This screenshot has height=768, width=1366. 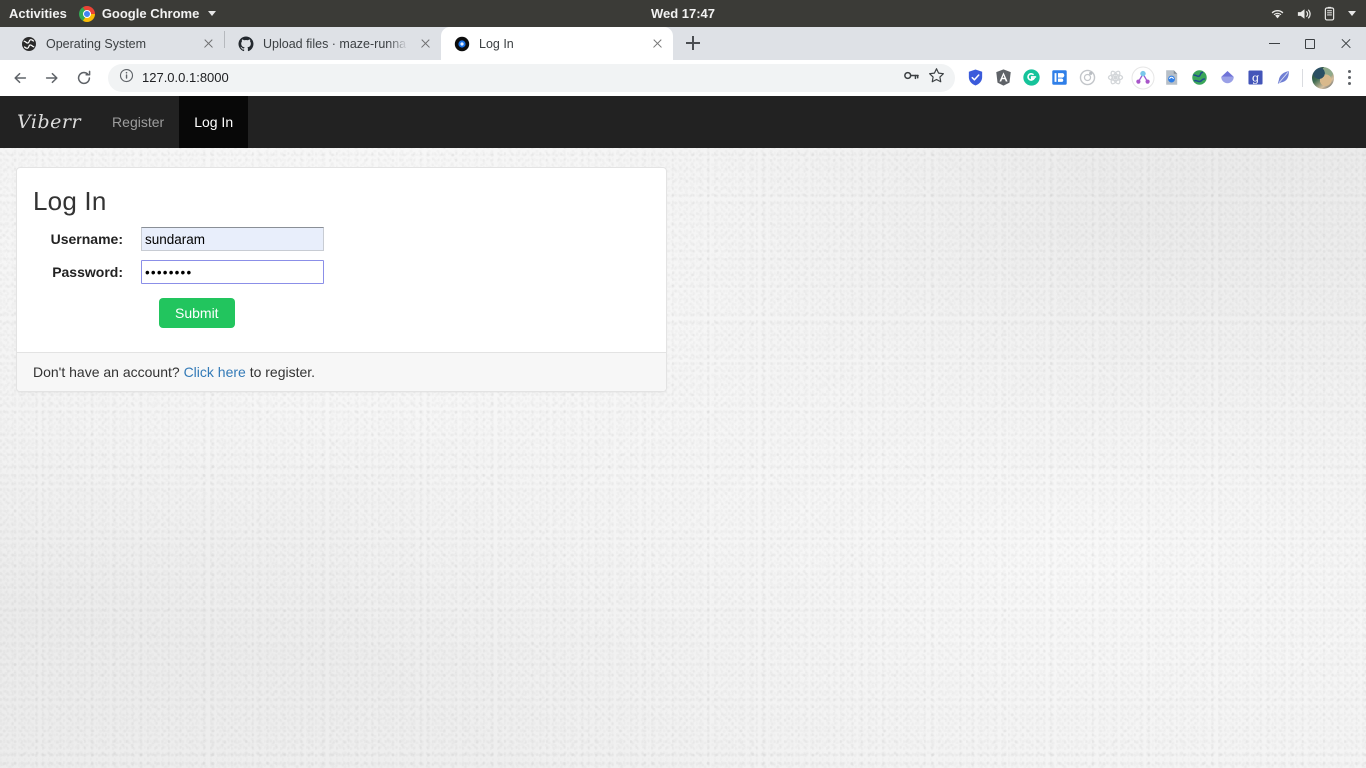 I want to click on infinity-blue-icon, so click(x=1059, y=78).